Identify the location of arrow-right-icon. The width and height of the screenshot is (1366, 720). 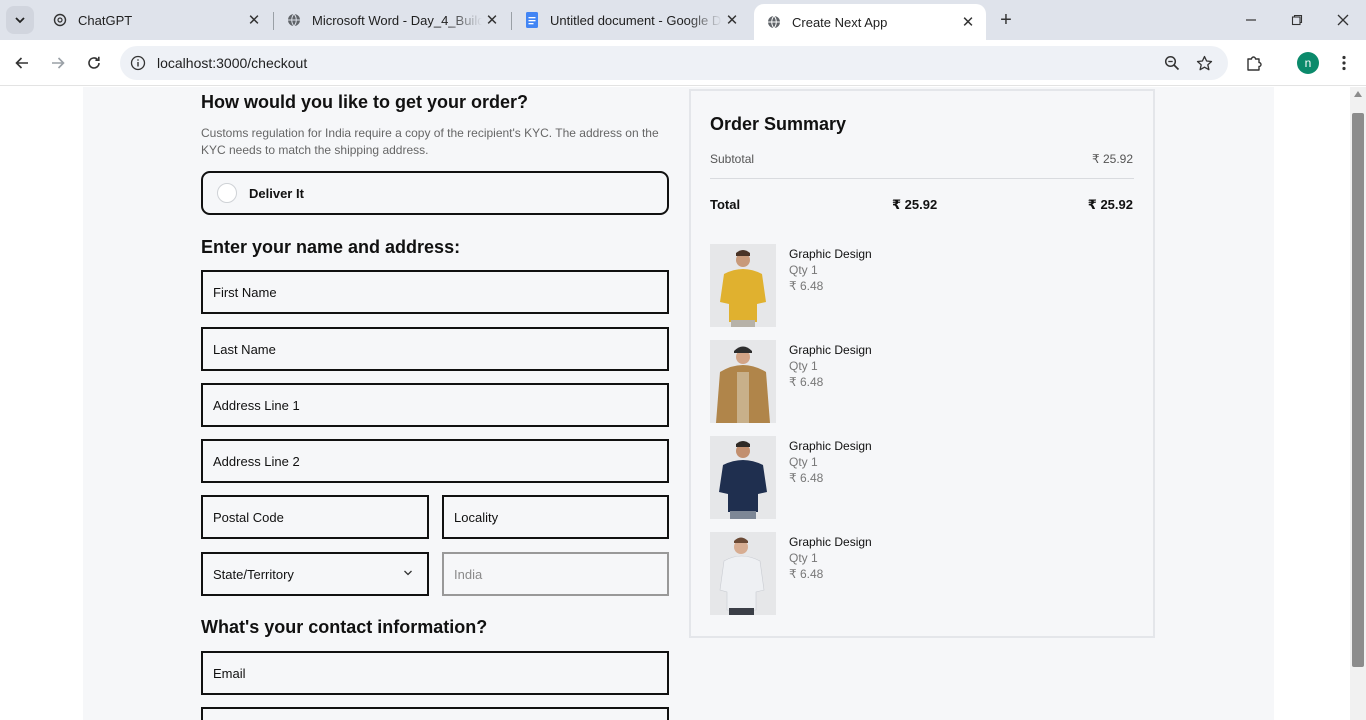
(58, 63).